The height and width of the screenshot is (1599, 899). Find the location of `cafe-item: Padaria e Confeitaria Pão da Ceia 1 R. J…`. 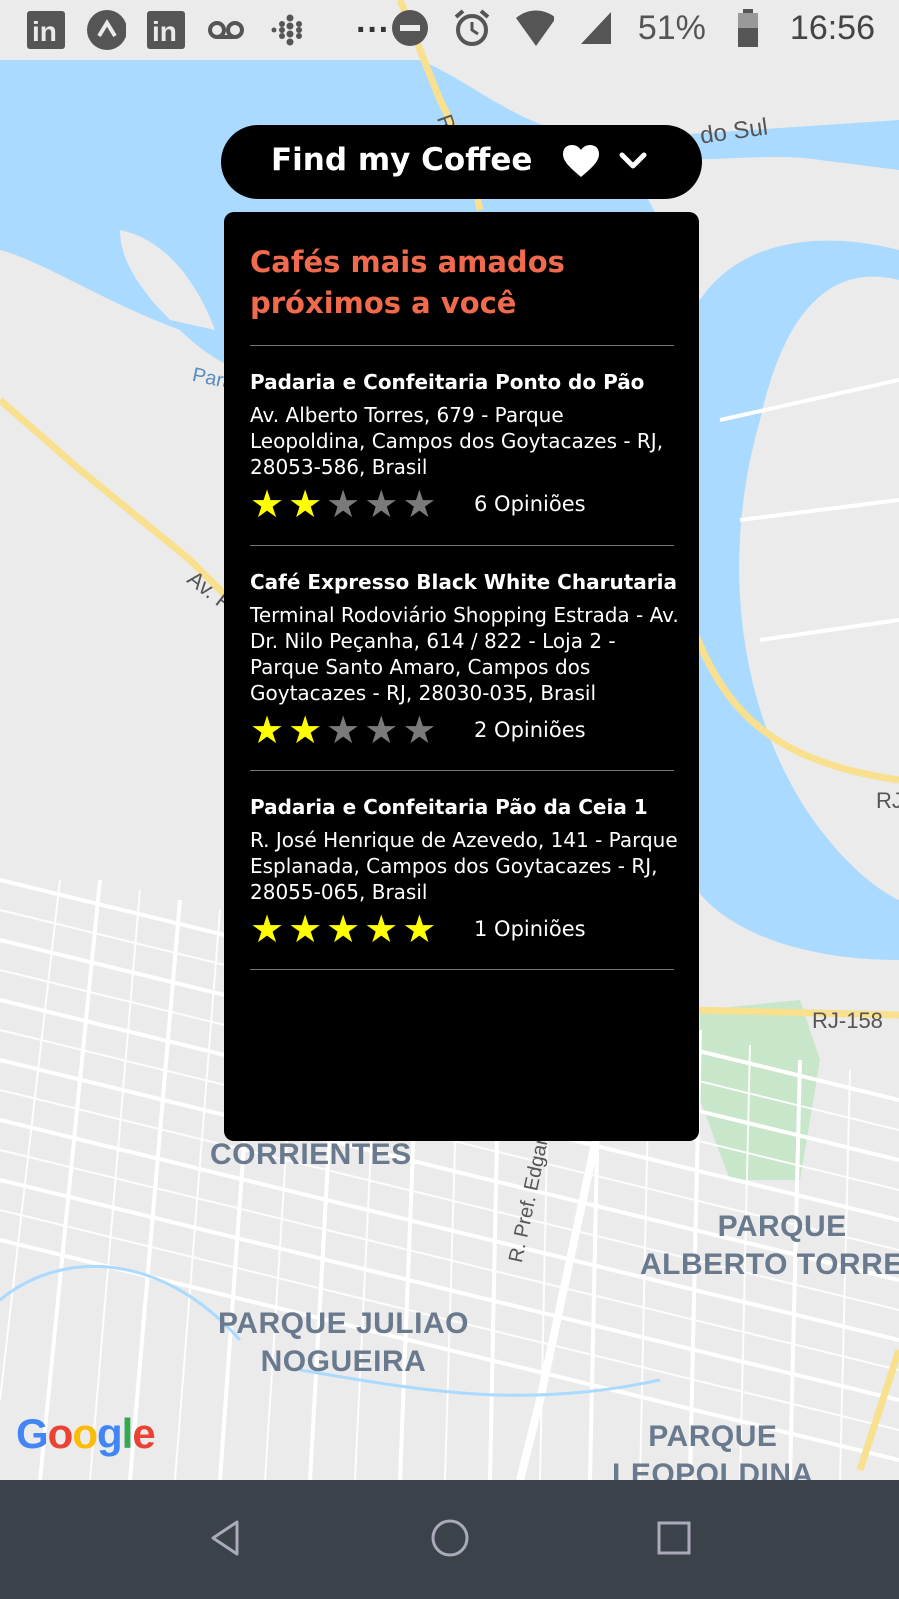

cafe-item: Padaria e Confeitaria Pão da Ceia 1 R. J… is located at coordinates (465, 871).